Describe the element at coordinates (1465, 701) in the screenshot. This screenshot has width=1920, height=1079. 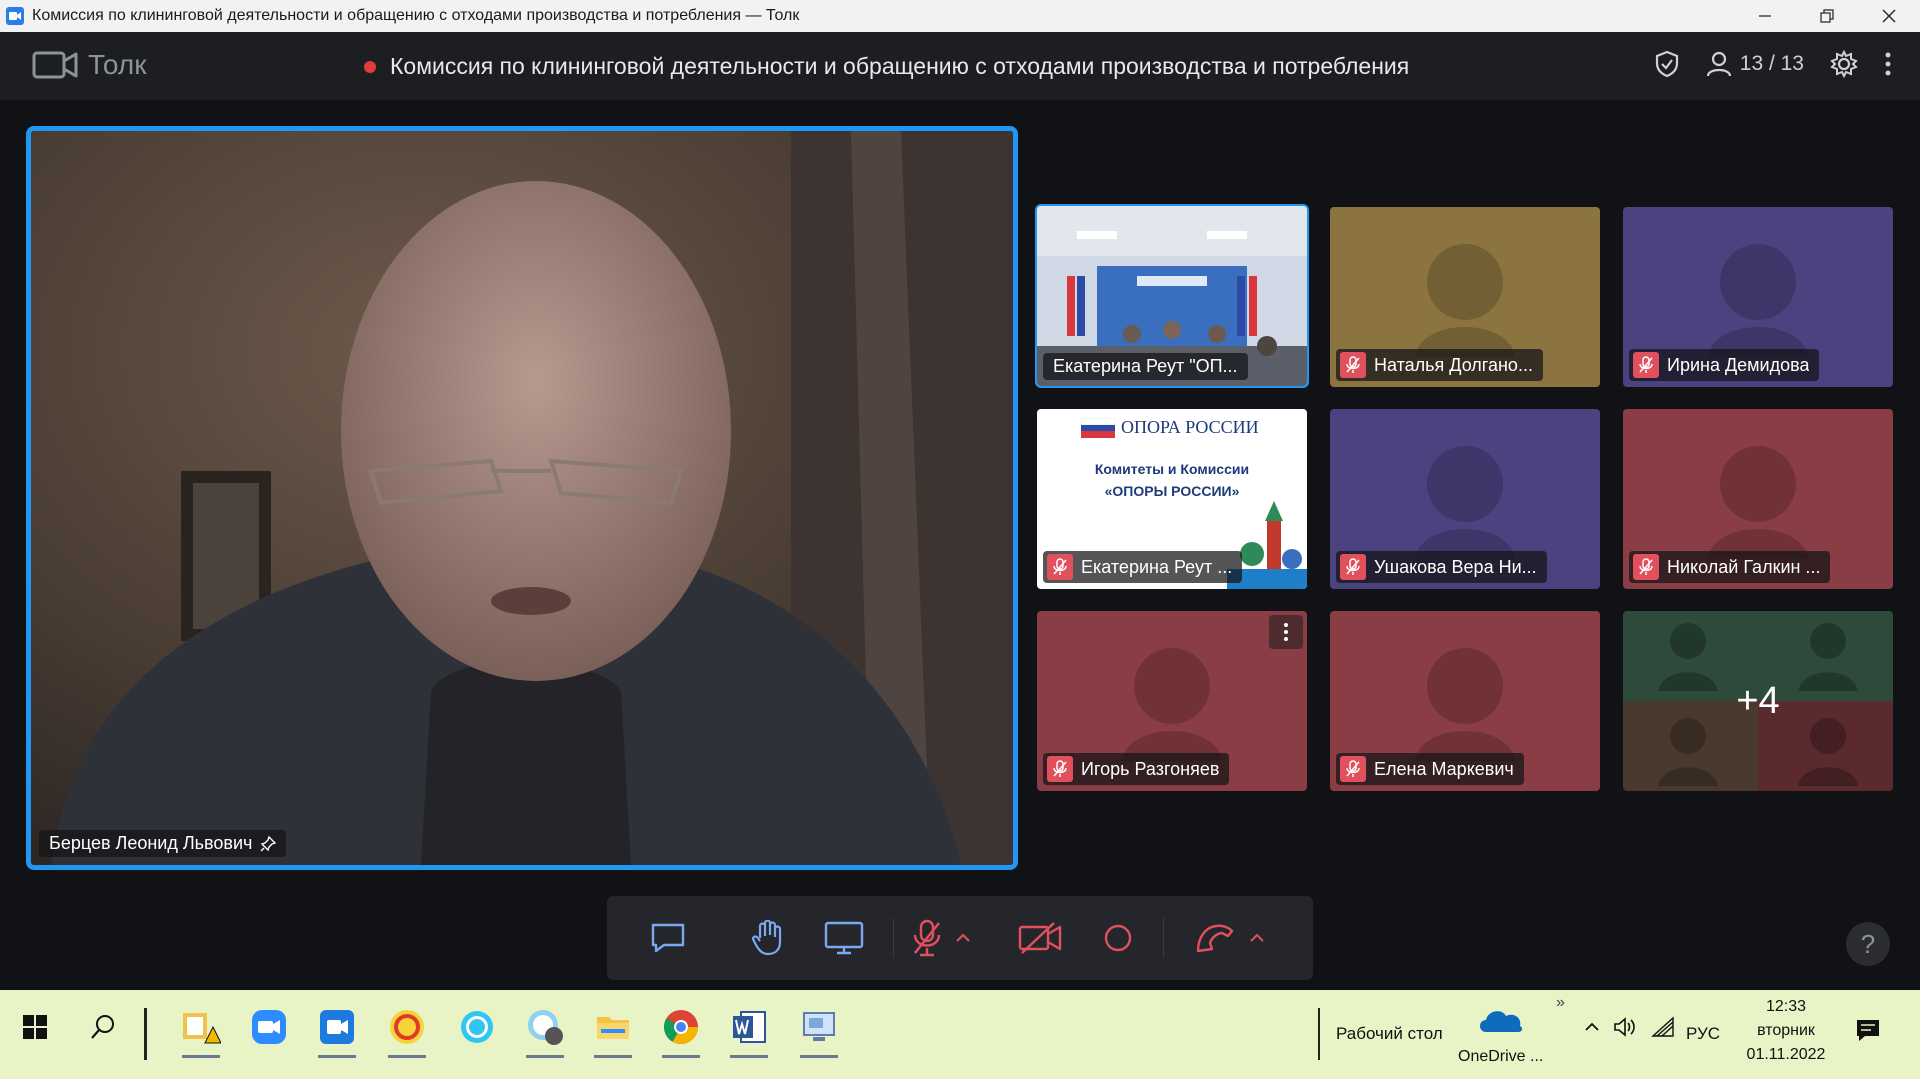
I see `participant-tile: Елена Маркевич` at that location.